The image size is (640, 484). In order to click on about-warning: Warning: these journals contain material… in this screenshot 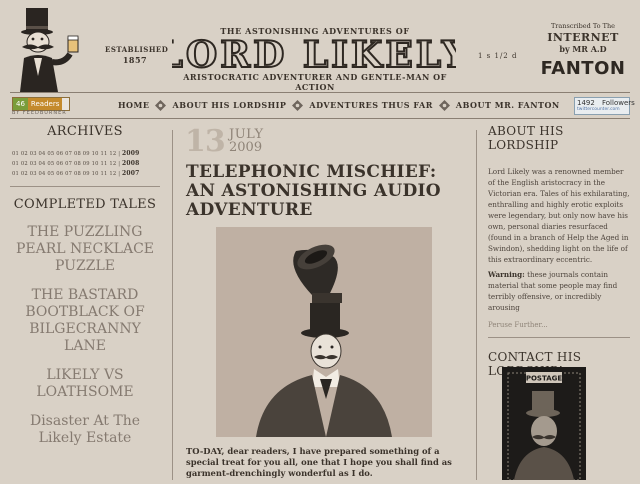, I will do `click(553, 291)`.